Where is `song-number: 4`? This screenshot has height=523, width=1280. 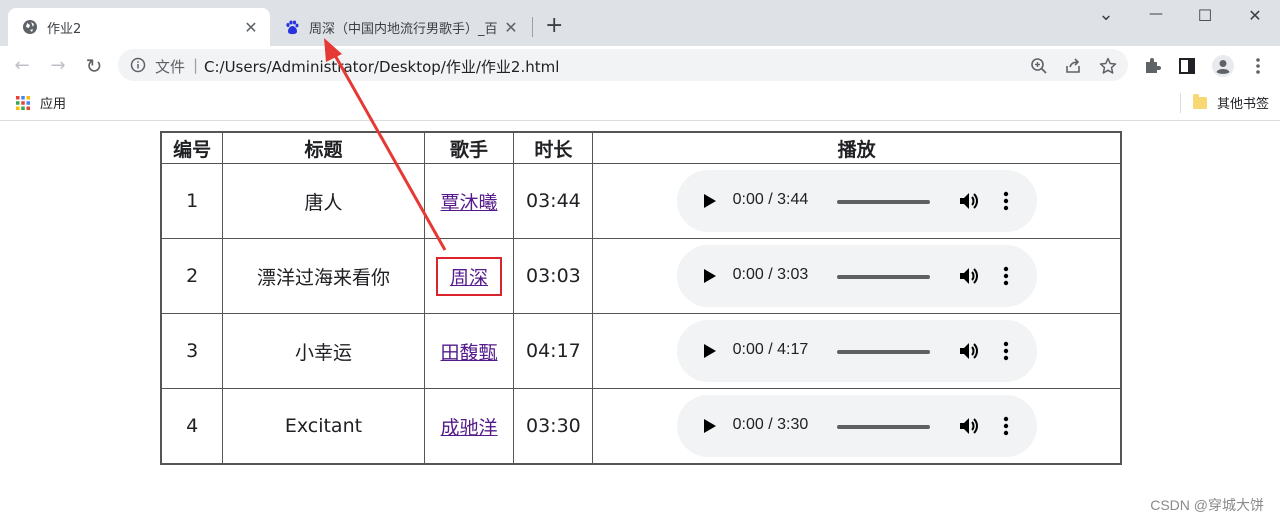 song-number: 4 is located at coordinates (192, 426).